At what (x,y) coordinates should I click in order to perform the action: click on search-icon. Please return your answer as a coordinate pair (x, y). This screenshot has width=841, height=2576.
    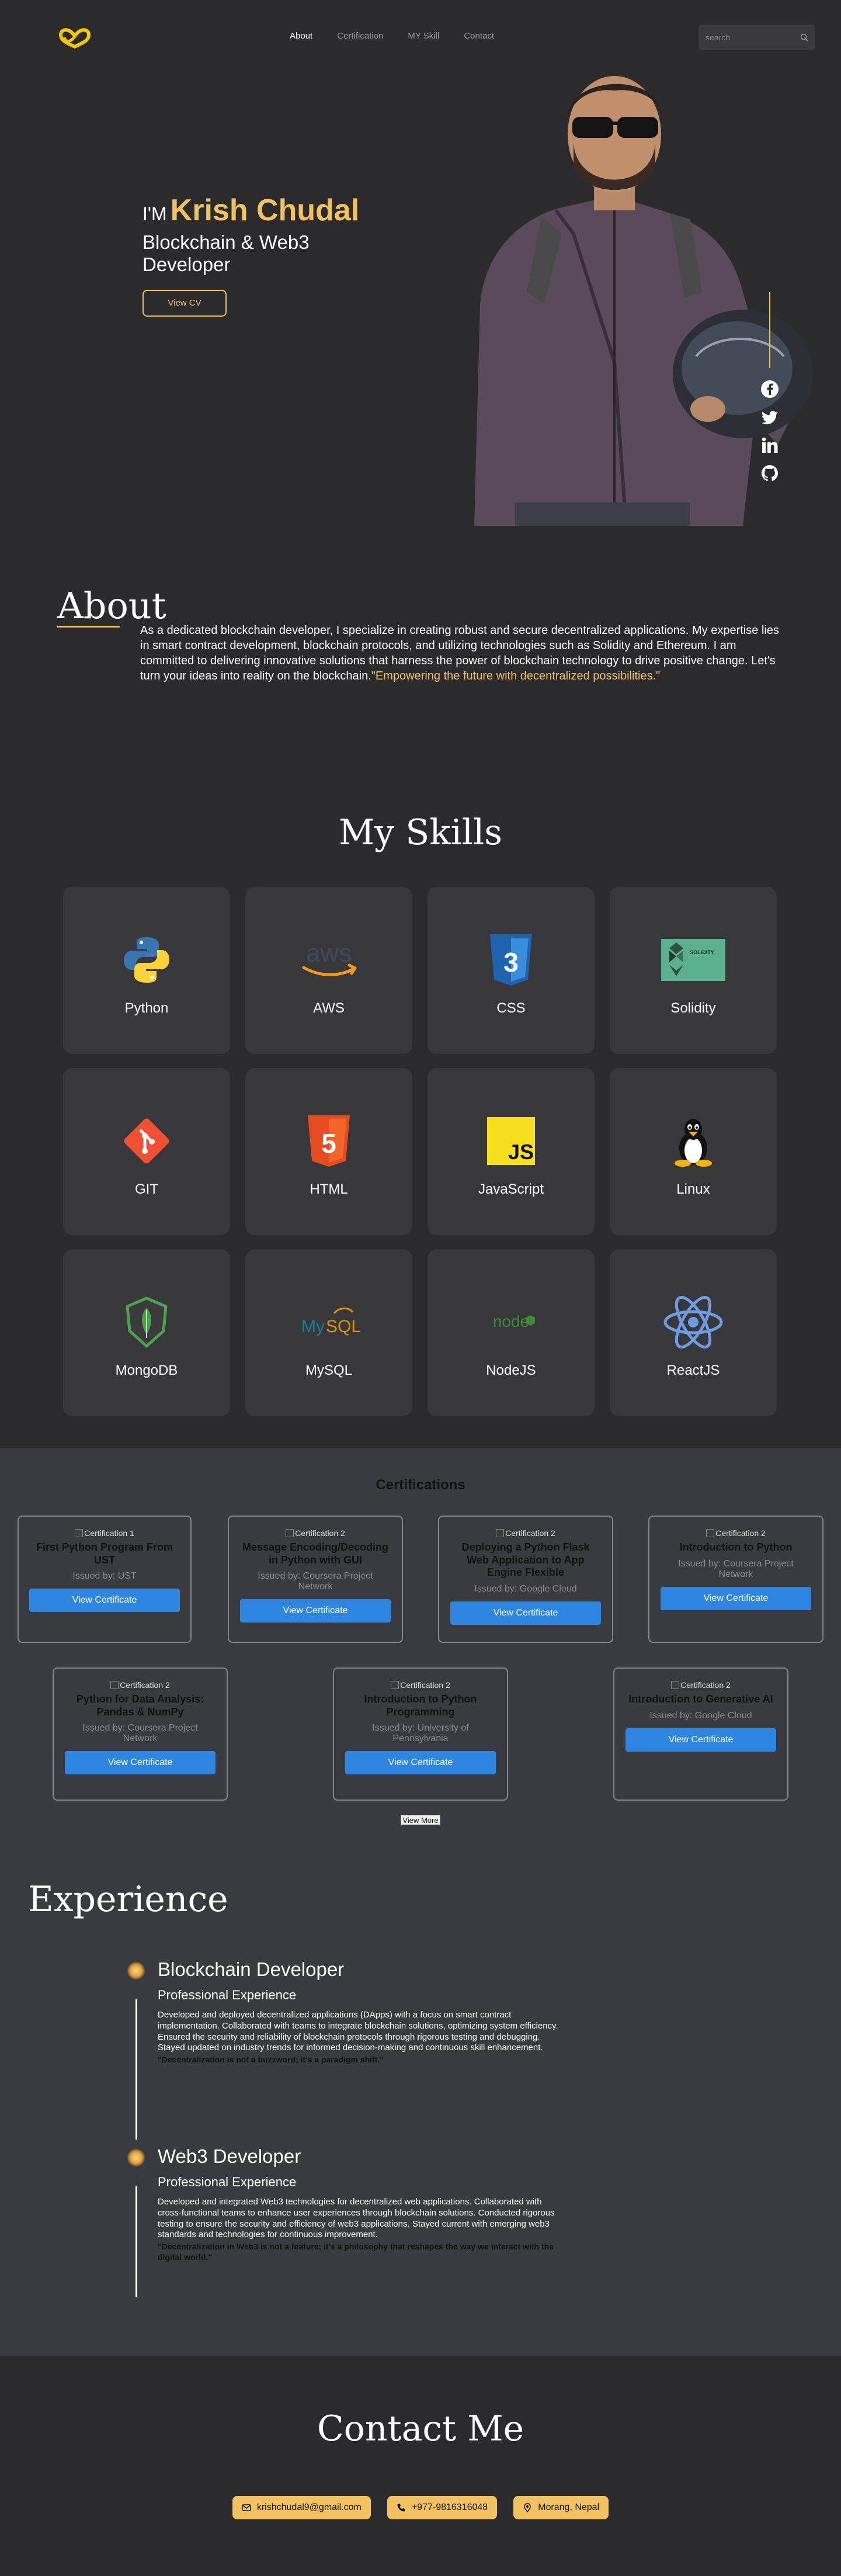
    Looking at the image, I should click on (804, 37).